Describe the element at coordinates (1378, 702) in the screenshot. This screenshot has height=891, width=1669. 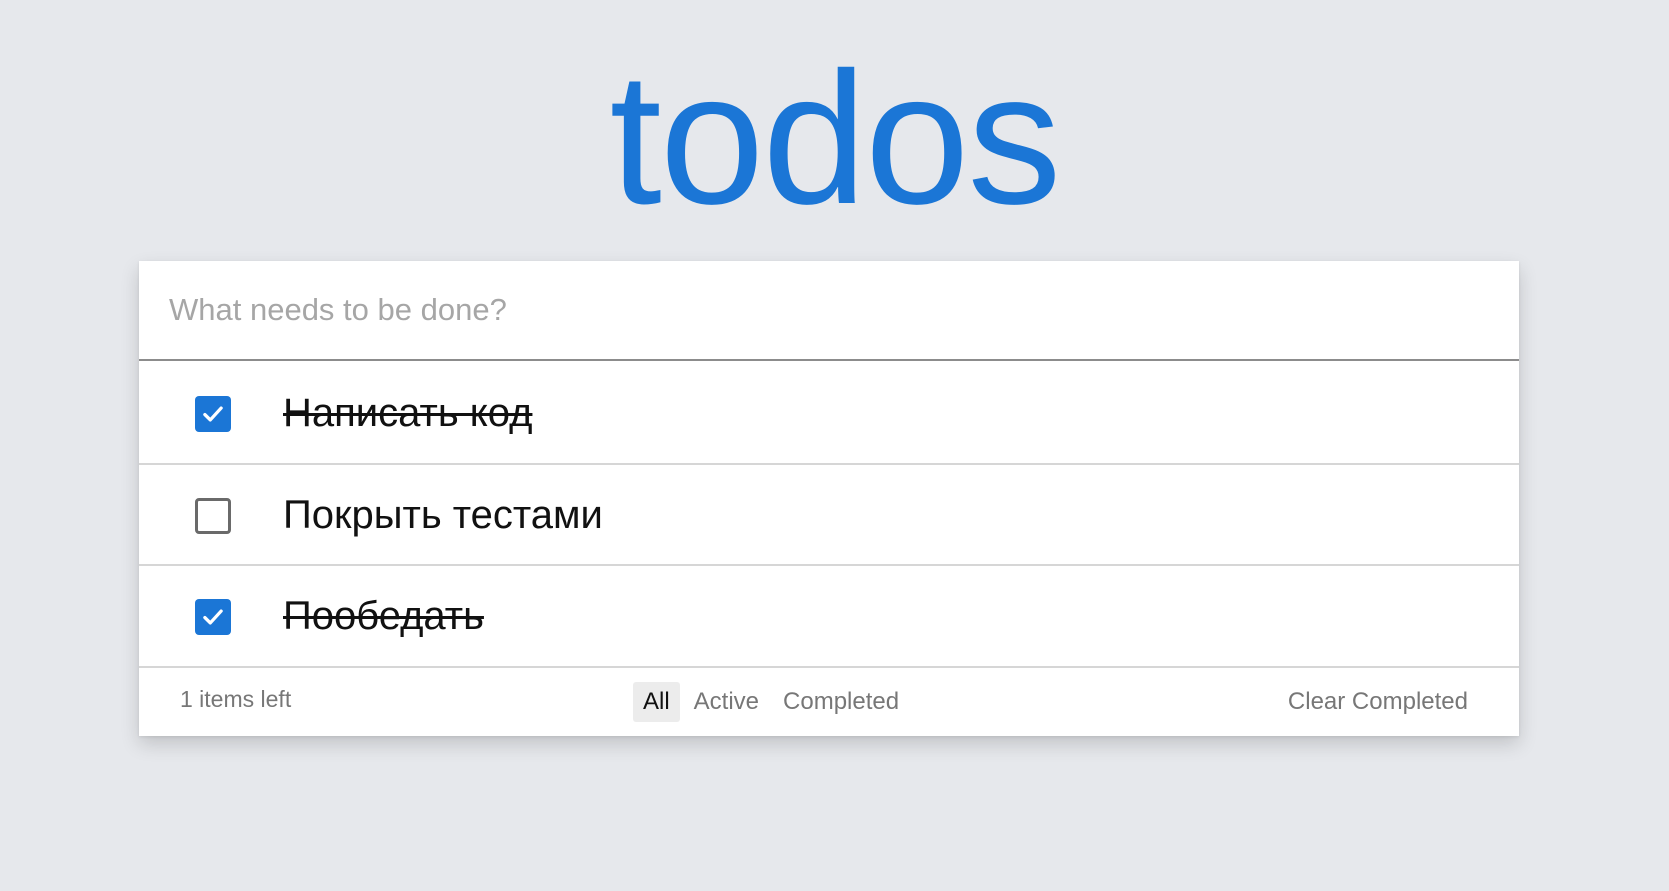
I see `clear-completed-button: Clear Completed` at that location.